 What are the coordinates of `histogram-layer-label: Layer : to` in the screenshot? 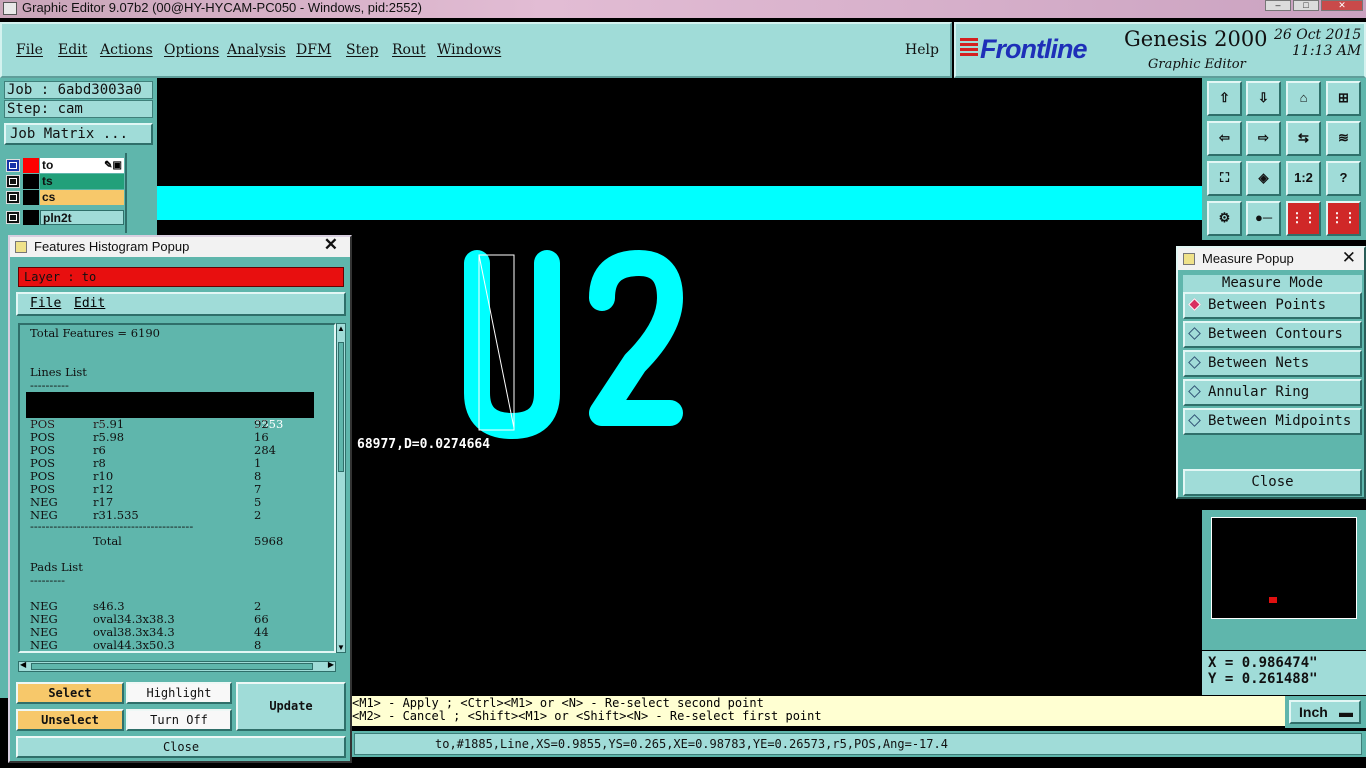 It's located at (181, 277).